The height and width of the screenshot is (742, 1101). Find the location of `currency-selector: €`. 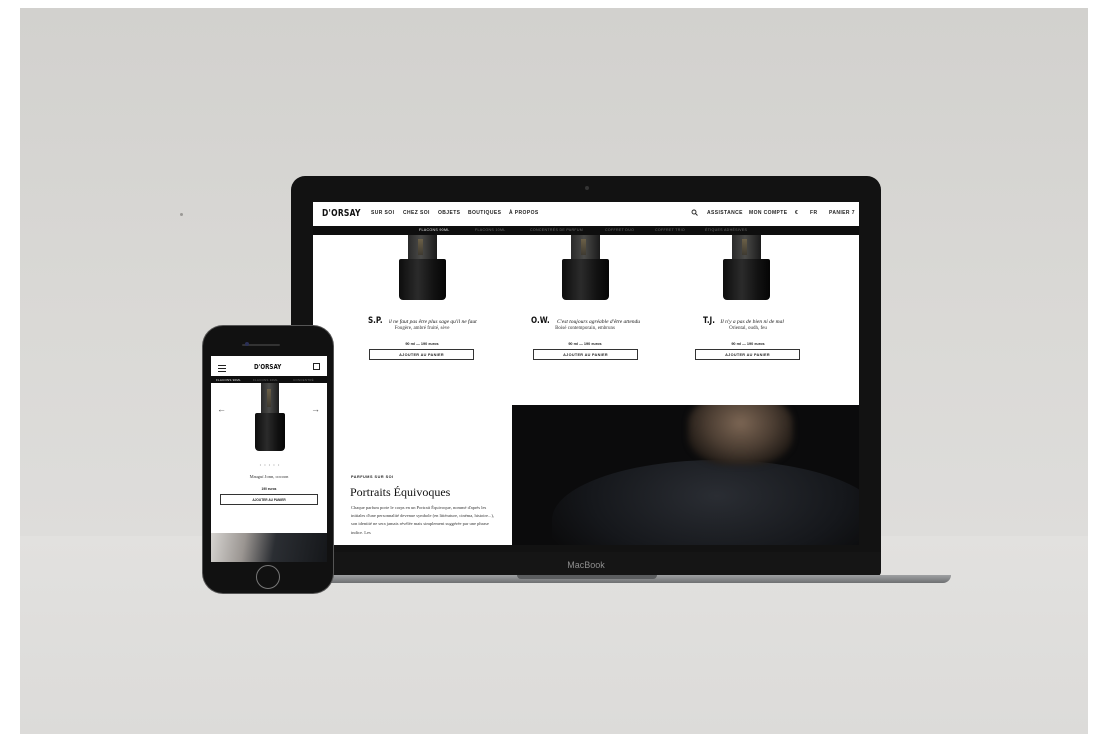

currency-selector: € is located at coordinates (796, 213).